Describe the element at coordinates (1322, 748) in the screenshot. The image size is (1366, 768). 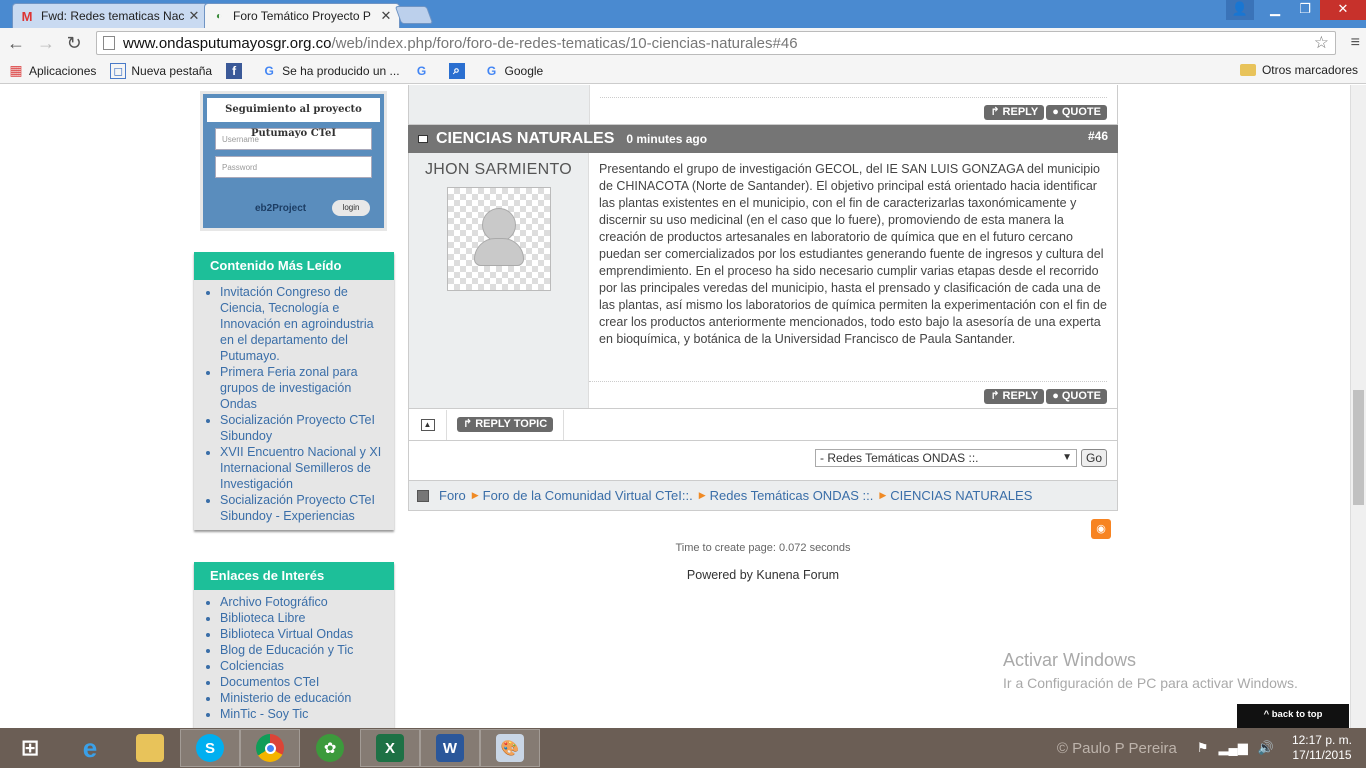
I see `clock: 12:17 p. m. 17/11/2015` at that location.